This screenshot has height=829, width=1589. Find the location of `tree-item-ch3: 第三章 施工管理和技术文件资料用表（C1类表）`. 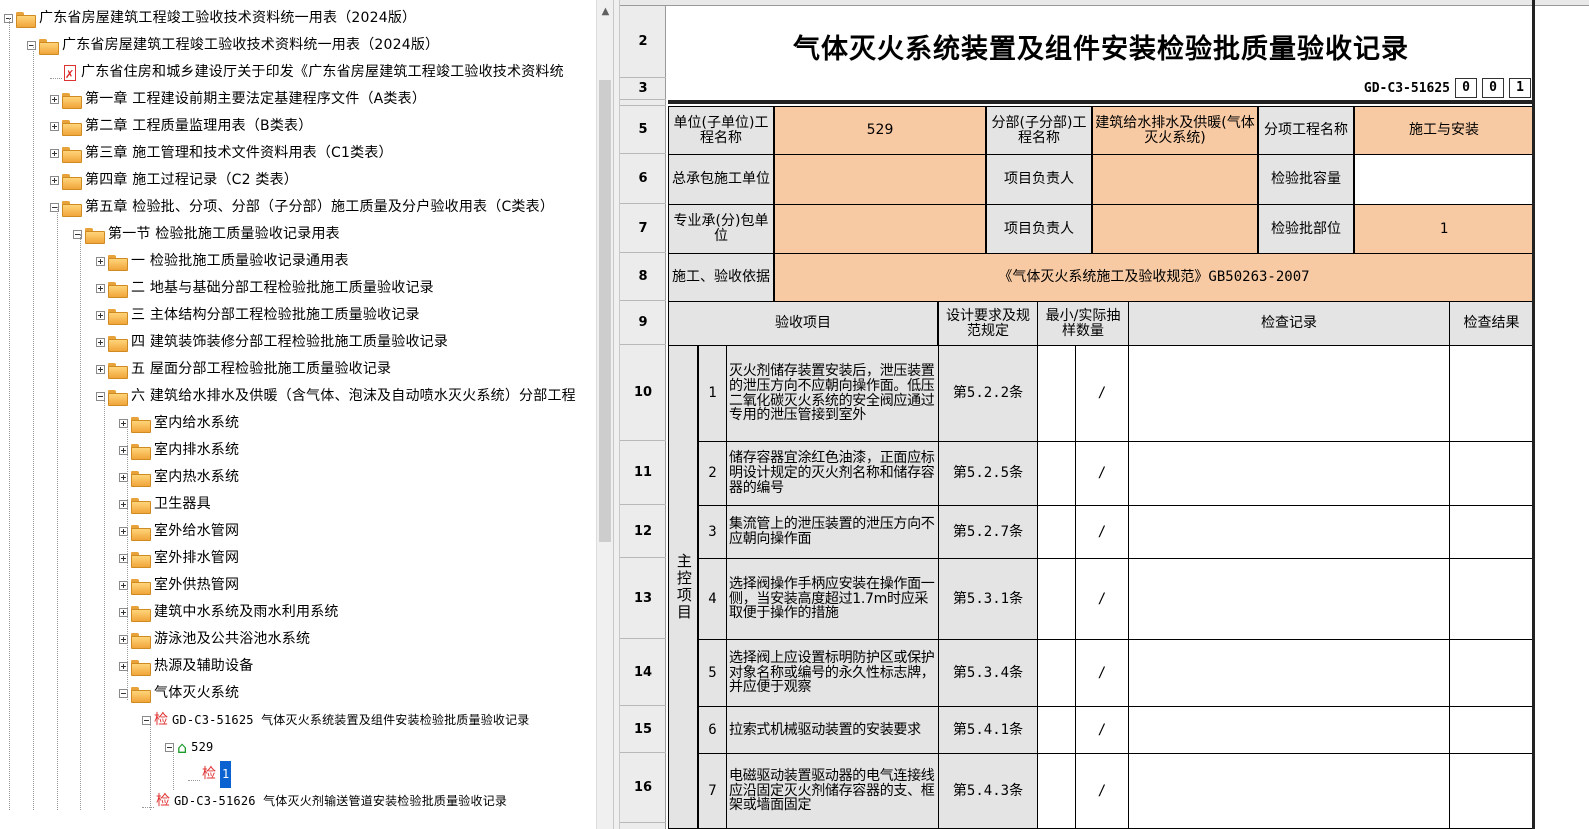

tree-item-ch3: 第三章 施工管理和技术文件资料用表（C1类表） is located at coordinates (221, 153).